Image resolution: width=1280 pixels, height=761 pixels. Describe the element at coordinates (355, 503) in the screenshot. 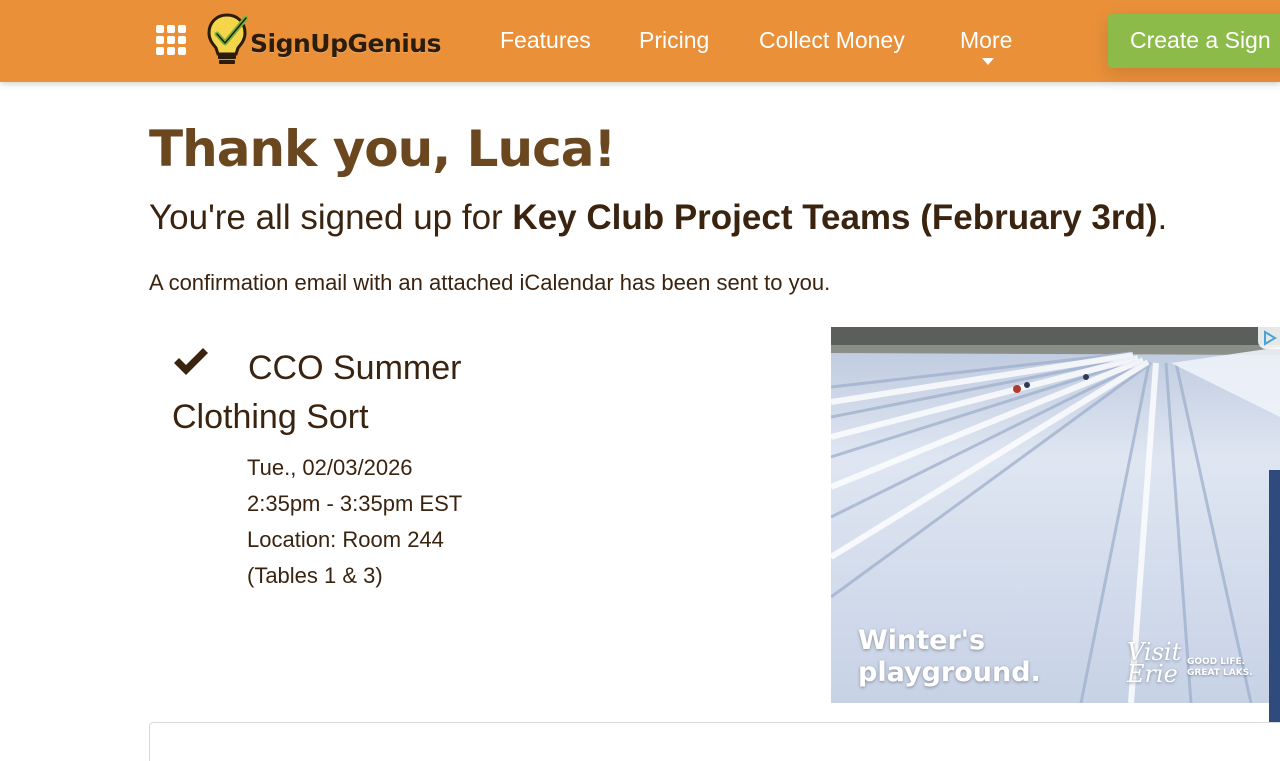

I see `slot-time: 2:35pm - 3:35pm EST` at that location.